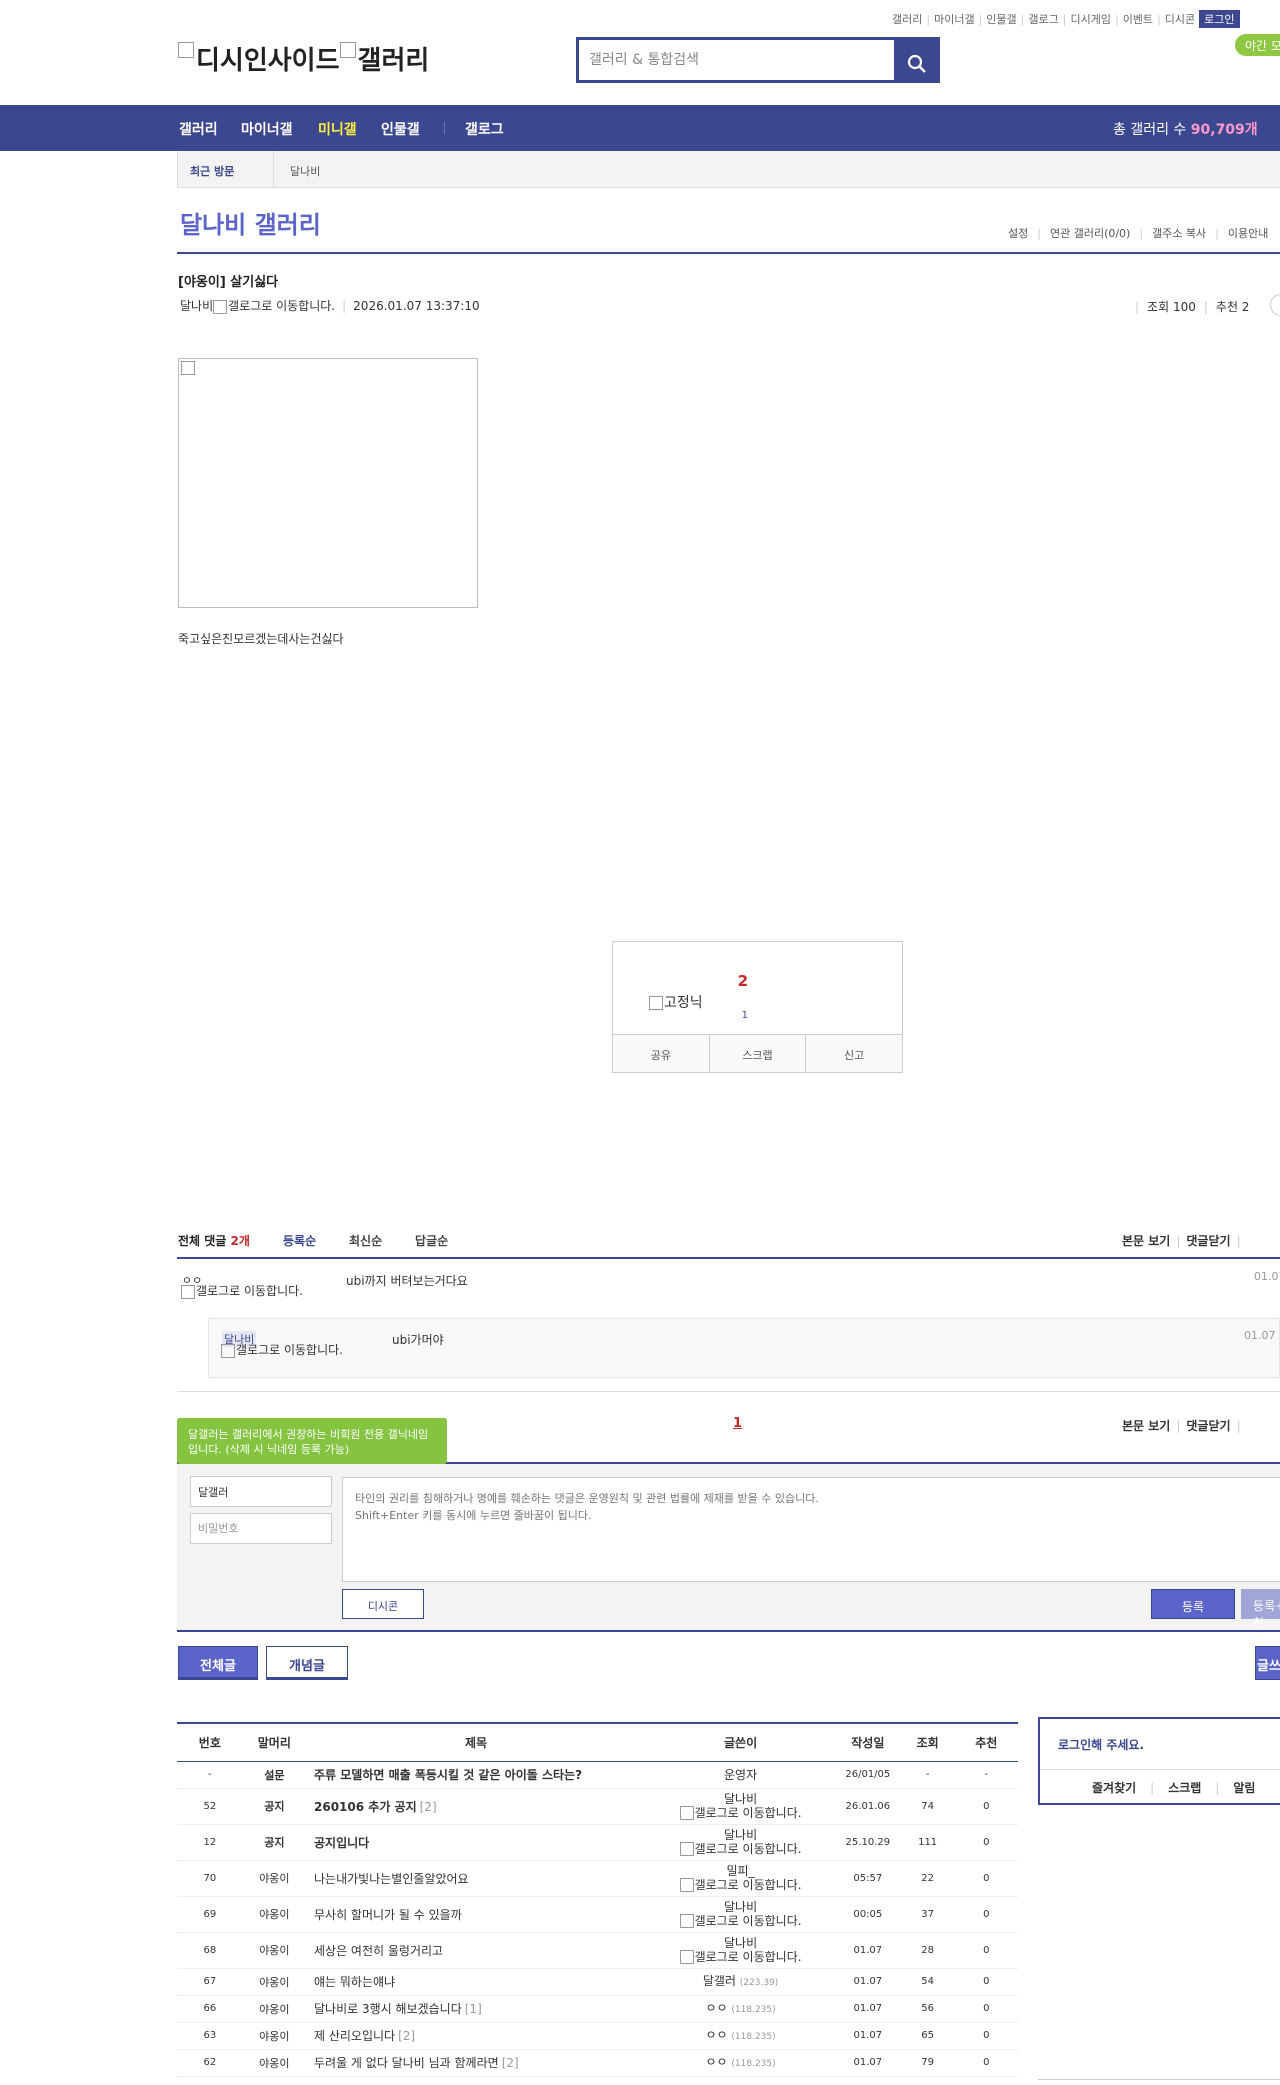 The height and width of the screenshot is (2085, 1280). What do you see at coordinates (476, 2036) in the screenshot?
I see `post-subject: 제 산리오입니다 [2]` at bounding box center [476, 2036].